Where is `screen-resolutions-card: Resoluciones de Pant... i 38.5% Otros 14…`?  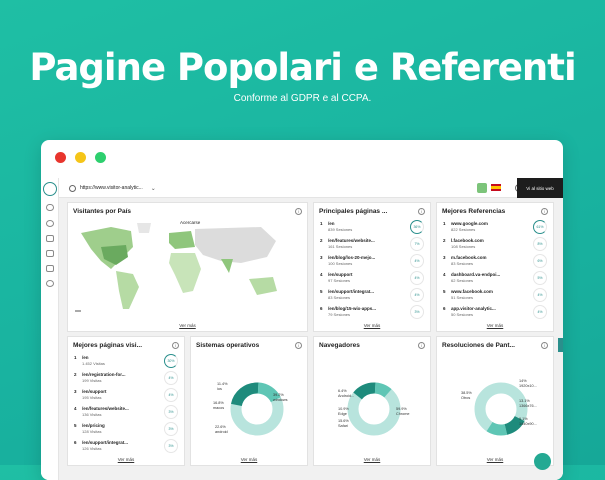 screen-resolutions-card: Resoluciones de Pant... i 38.5% Otros 14… is located at coordinates (495, 401).